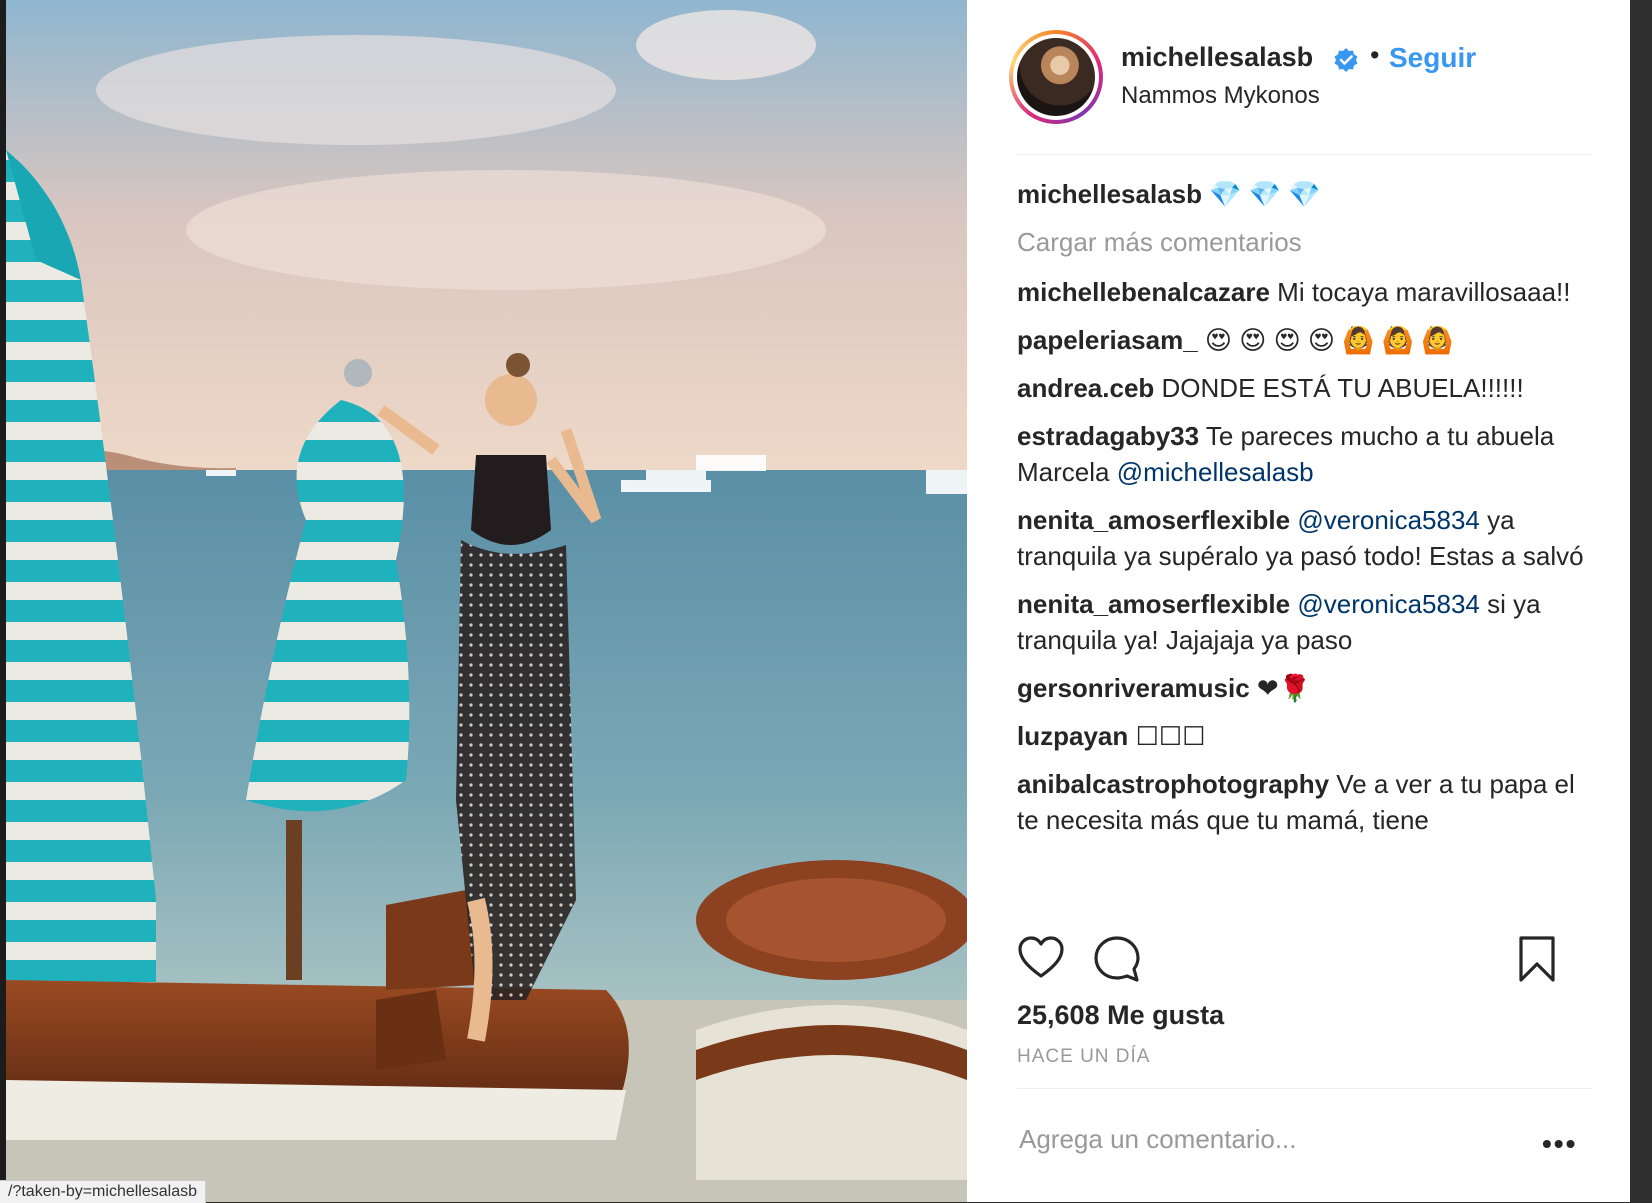 This screenshot has height=1203, width=1652. I want to click on follow-button: Seguir, so click(1432, 58).